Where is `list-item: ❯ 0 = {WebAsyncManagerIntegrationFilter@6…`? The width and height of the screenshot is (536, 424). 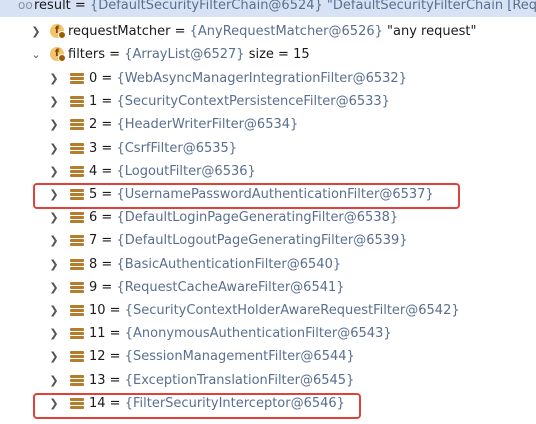 list-item: ❯ 0 = {WebAsyncManagerIntegrationFilter@6… is located at coordinates (268, 78).